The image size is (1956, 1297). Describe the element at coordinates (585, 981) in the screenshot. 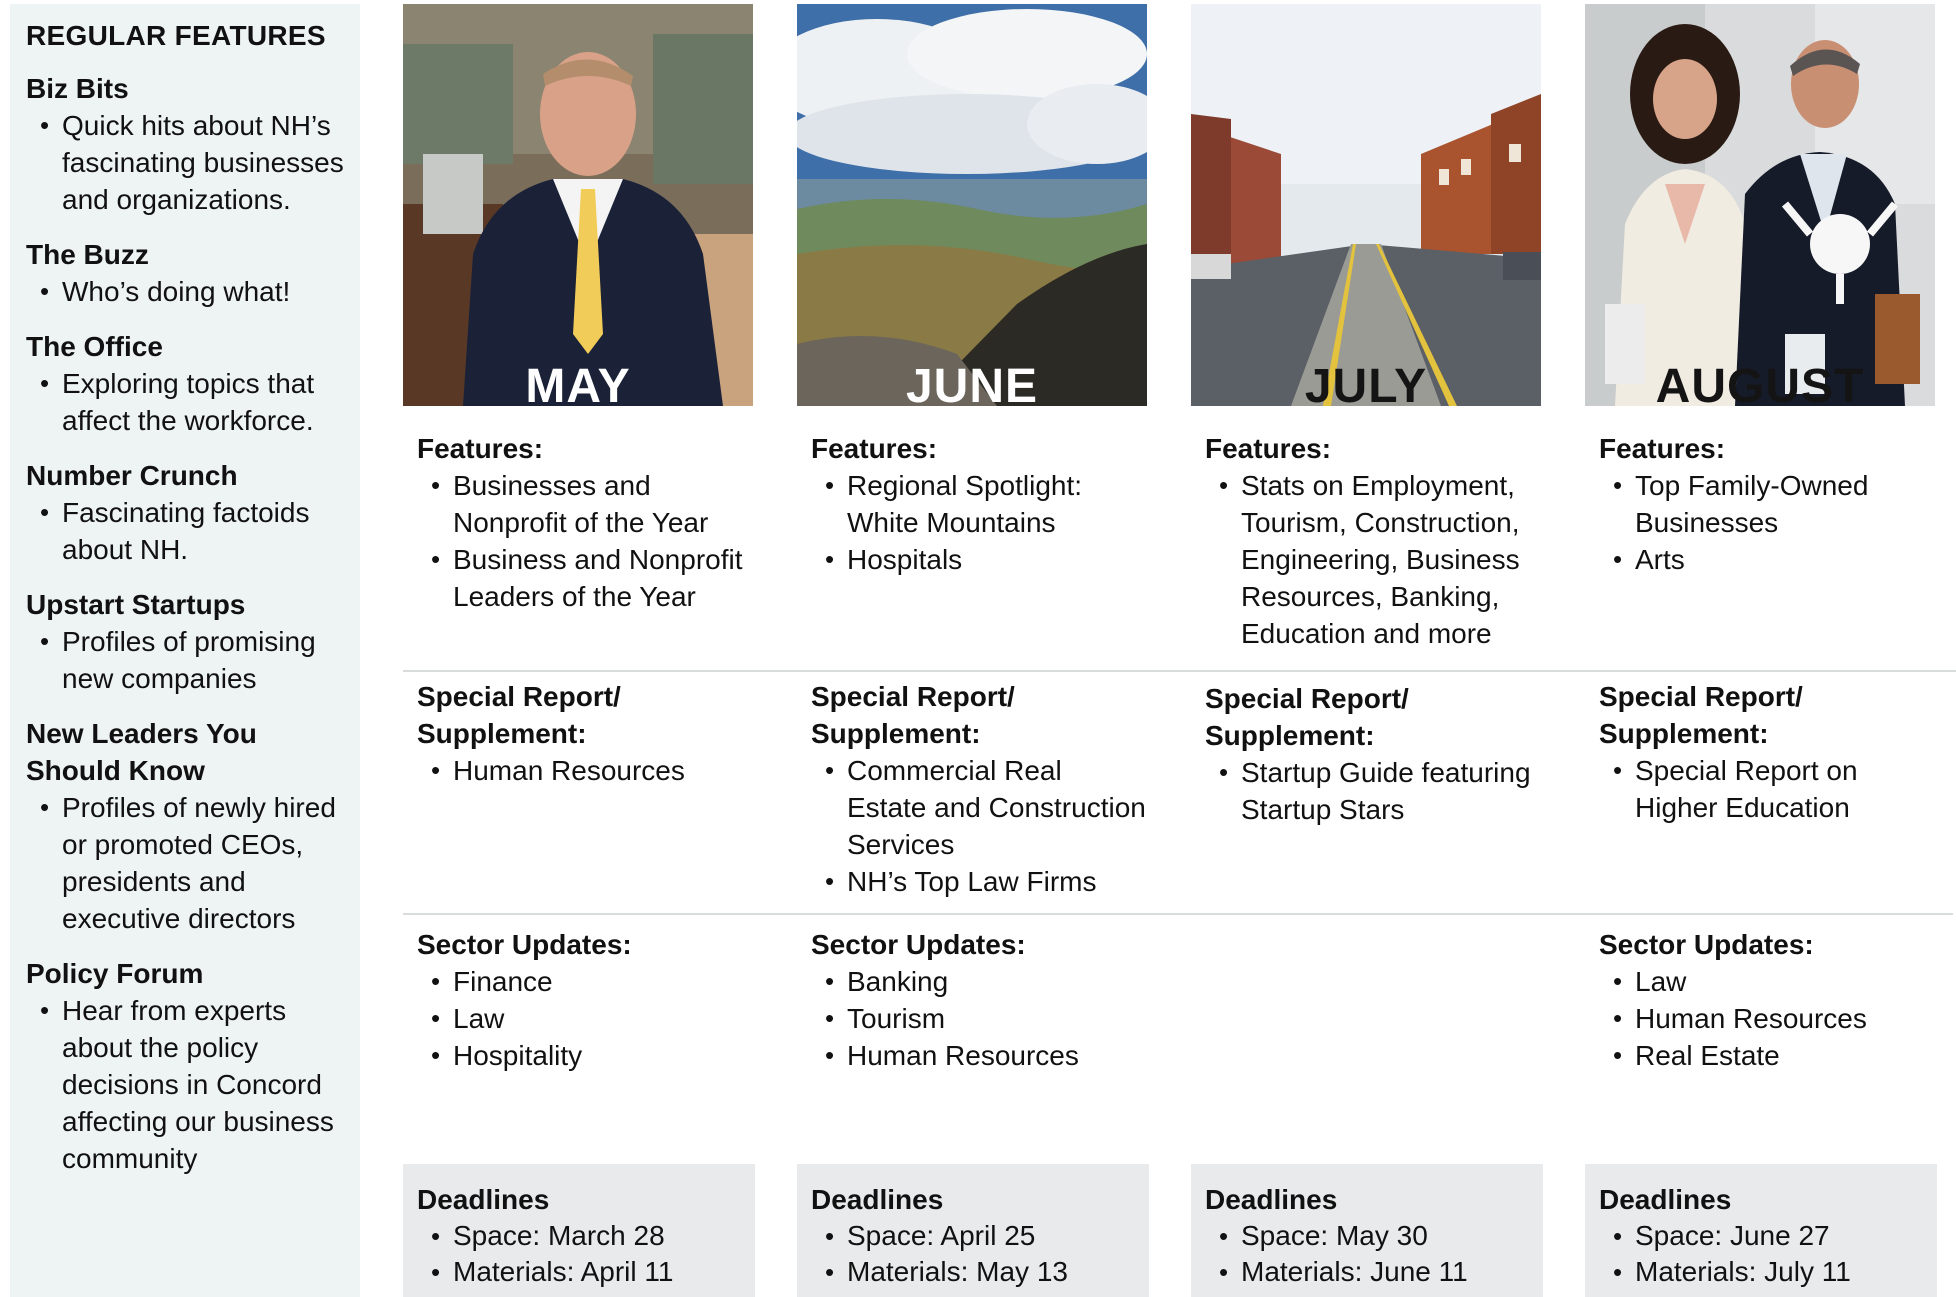

I see `list-item: Finance` at that location.